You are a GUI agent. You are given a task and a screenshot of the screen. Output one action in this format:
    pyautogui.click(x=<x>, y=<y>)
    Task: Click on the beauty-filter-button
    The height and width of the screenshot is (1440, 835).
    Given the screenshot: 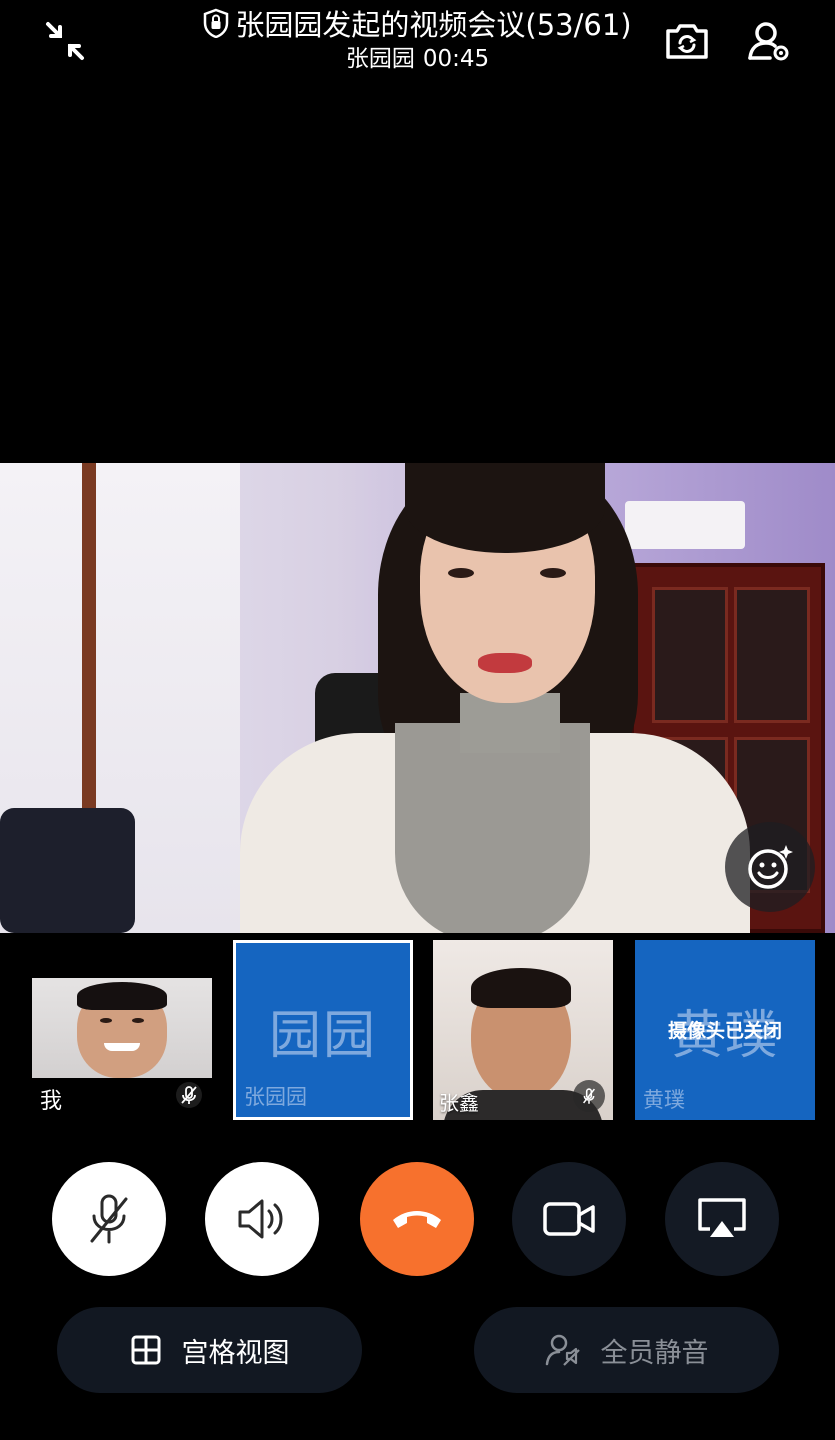 What is the action you would take?
    pyautogui.click(x=770, y=867)
    